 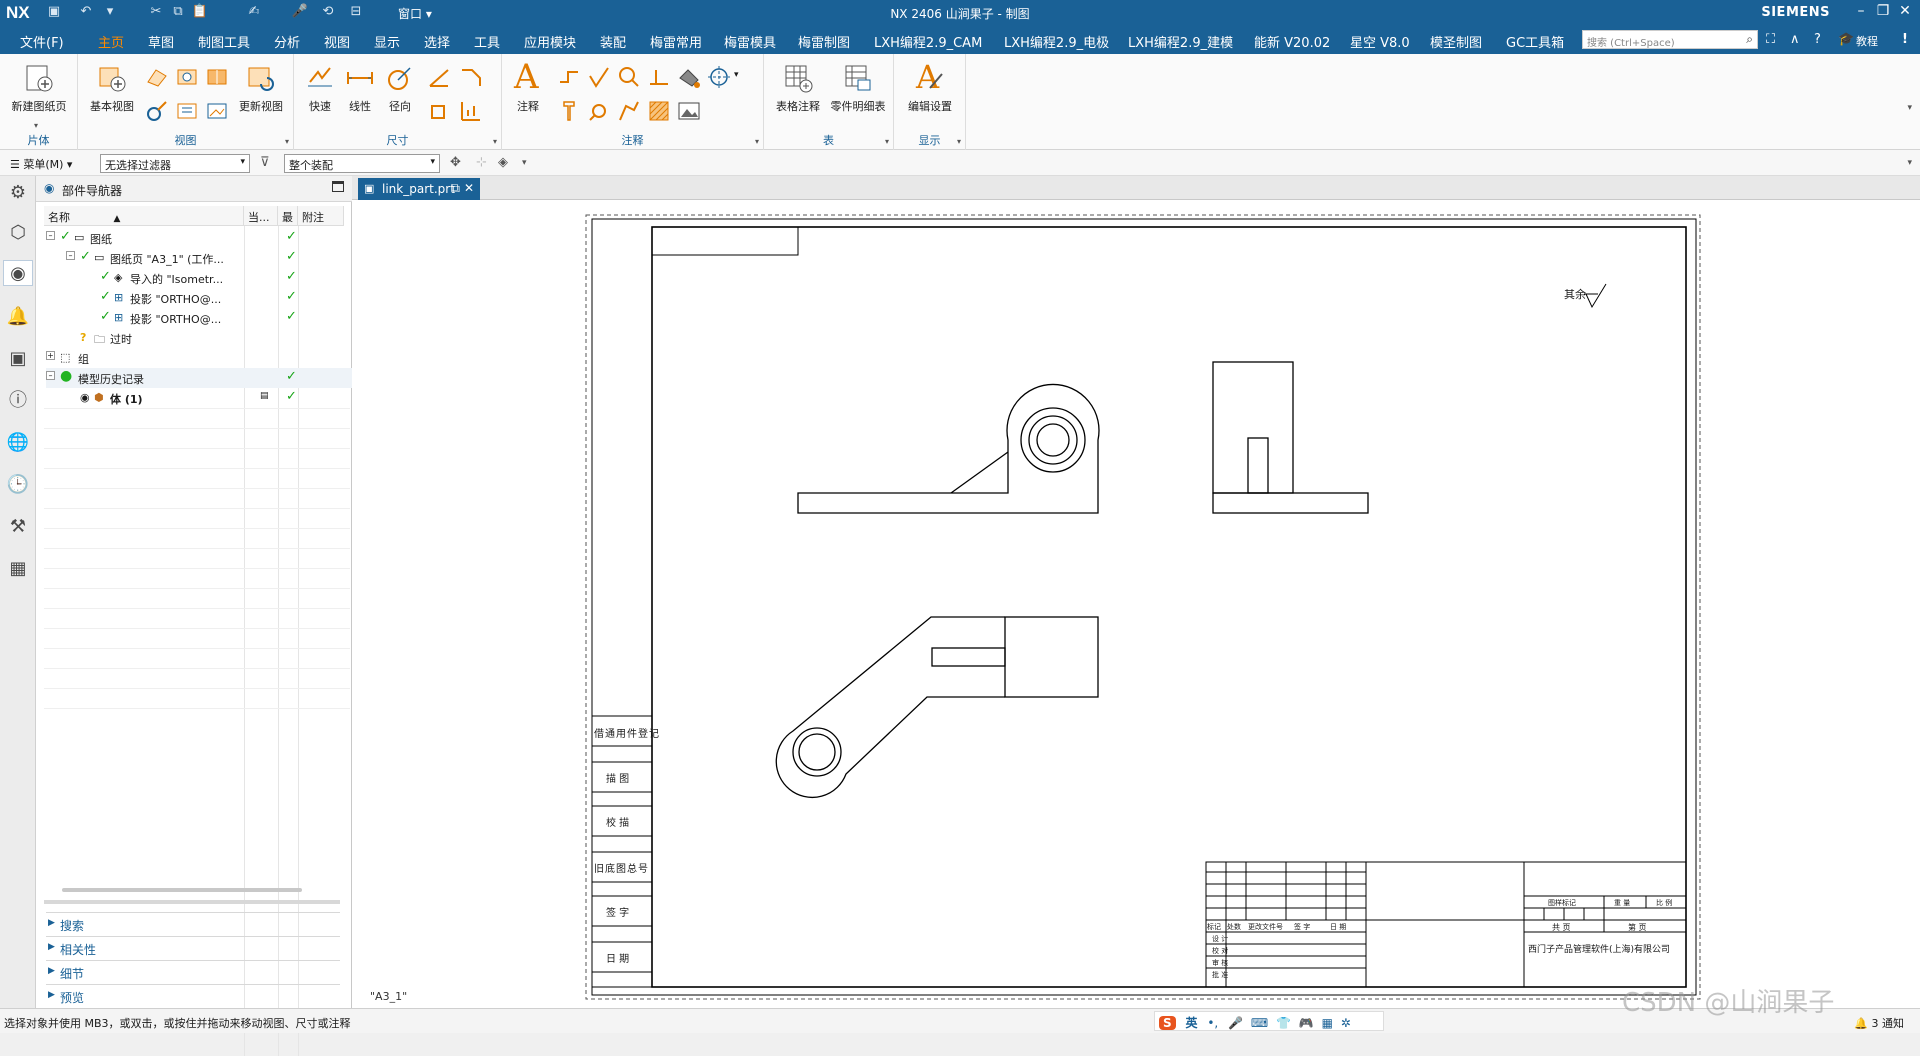 I want to click on feature-control-frame-icon, so click(x=569, y=77).